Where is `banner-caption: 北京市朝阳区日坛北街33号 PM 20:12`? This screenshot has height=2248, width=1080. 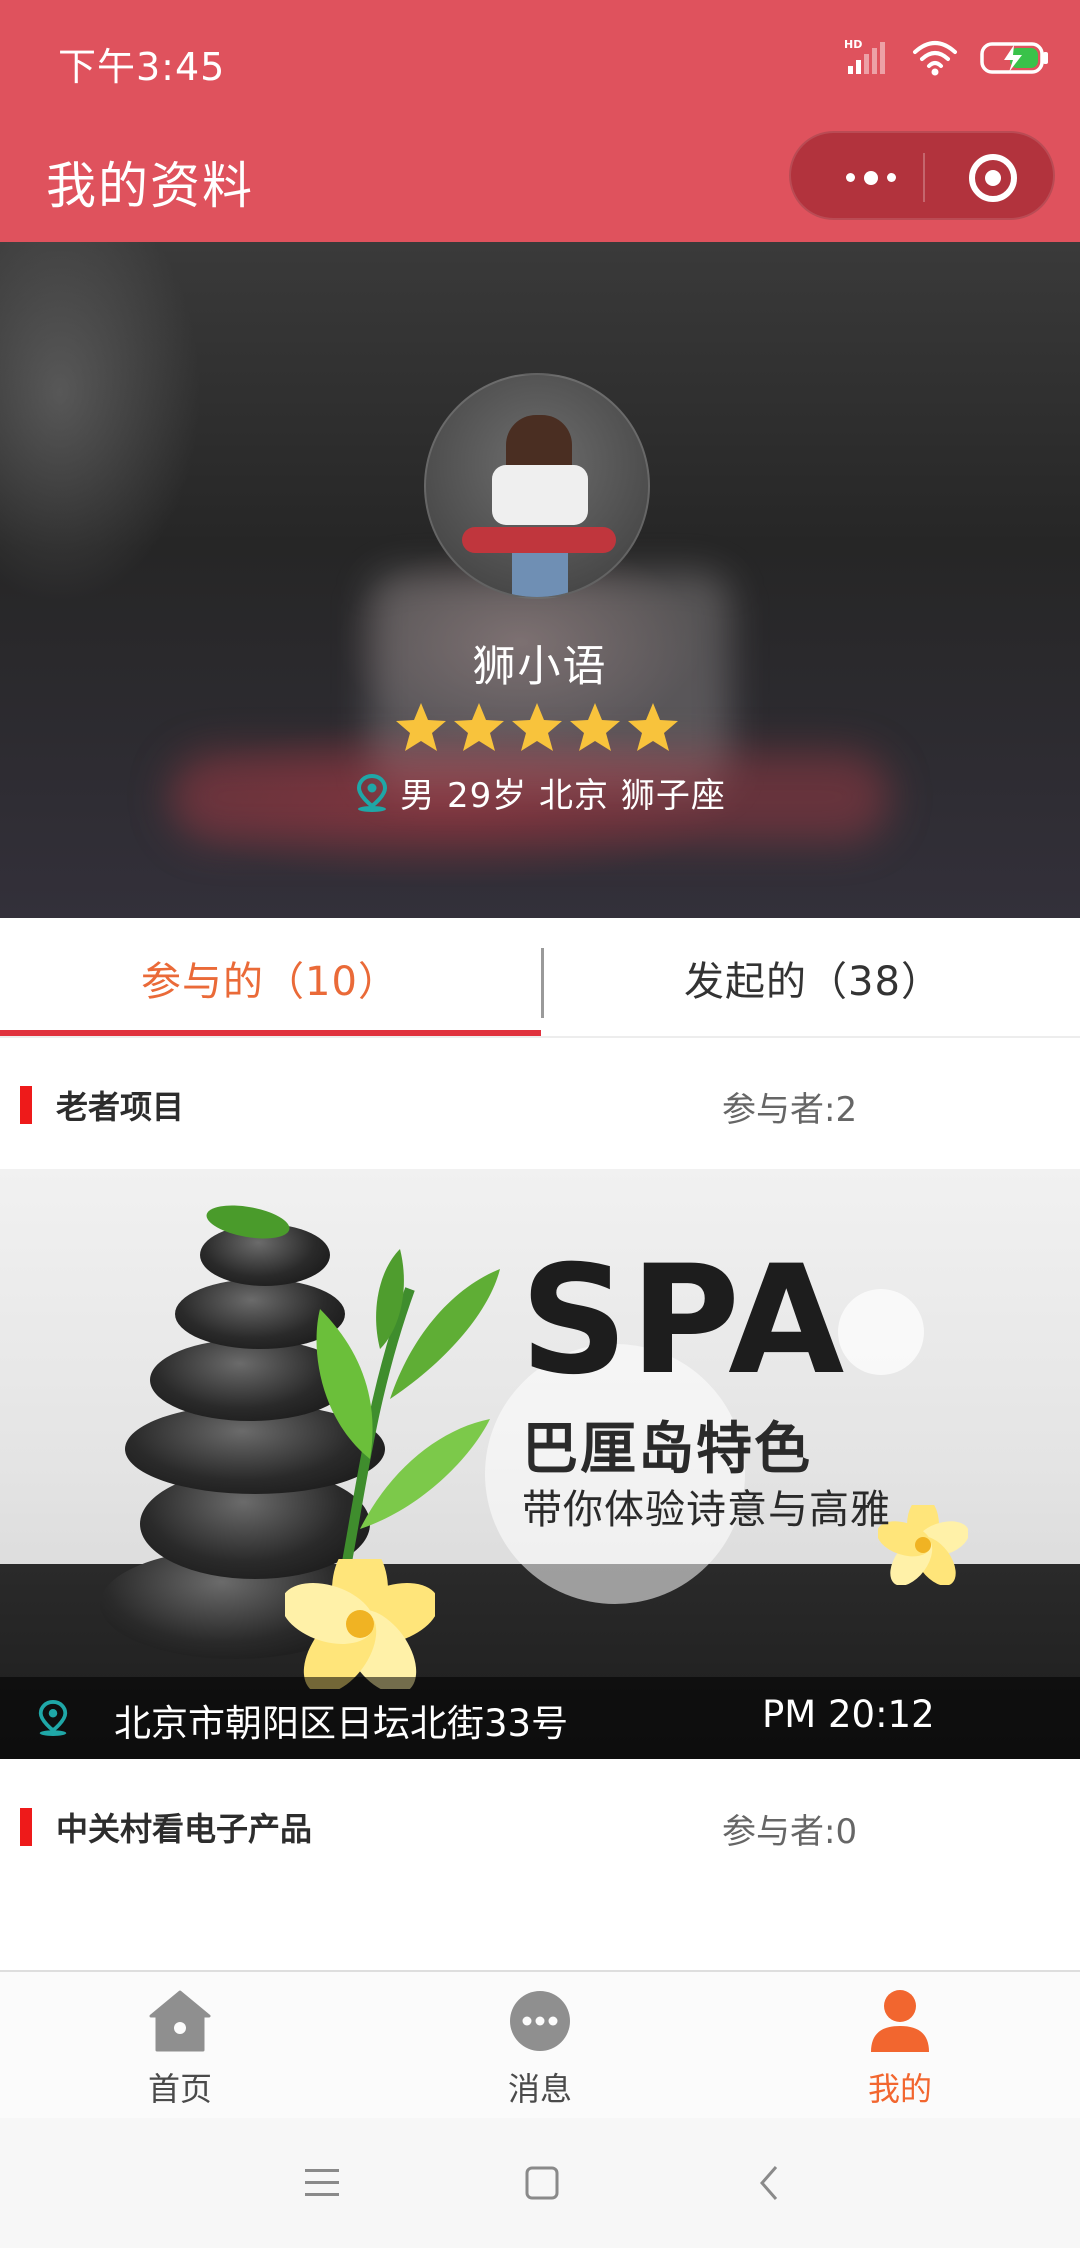
banner-caption: 北京市朝阳区日坛北街33号 PM 20:12 is located at coordinates (540, 1718).